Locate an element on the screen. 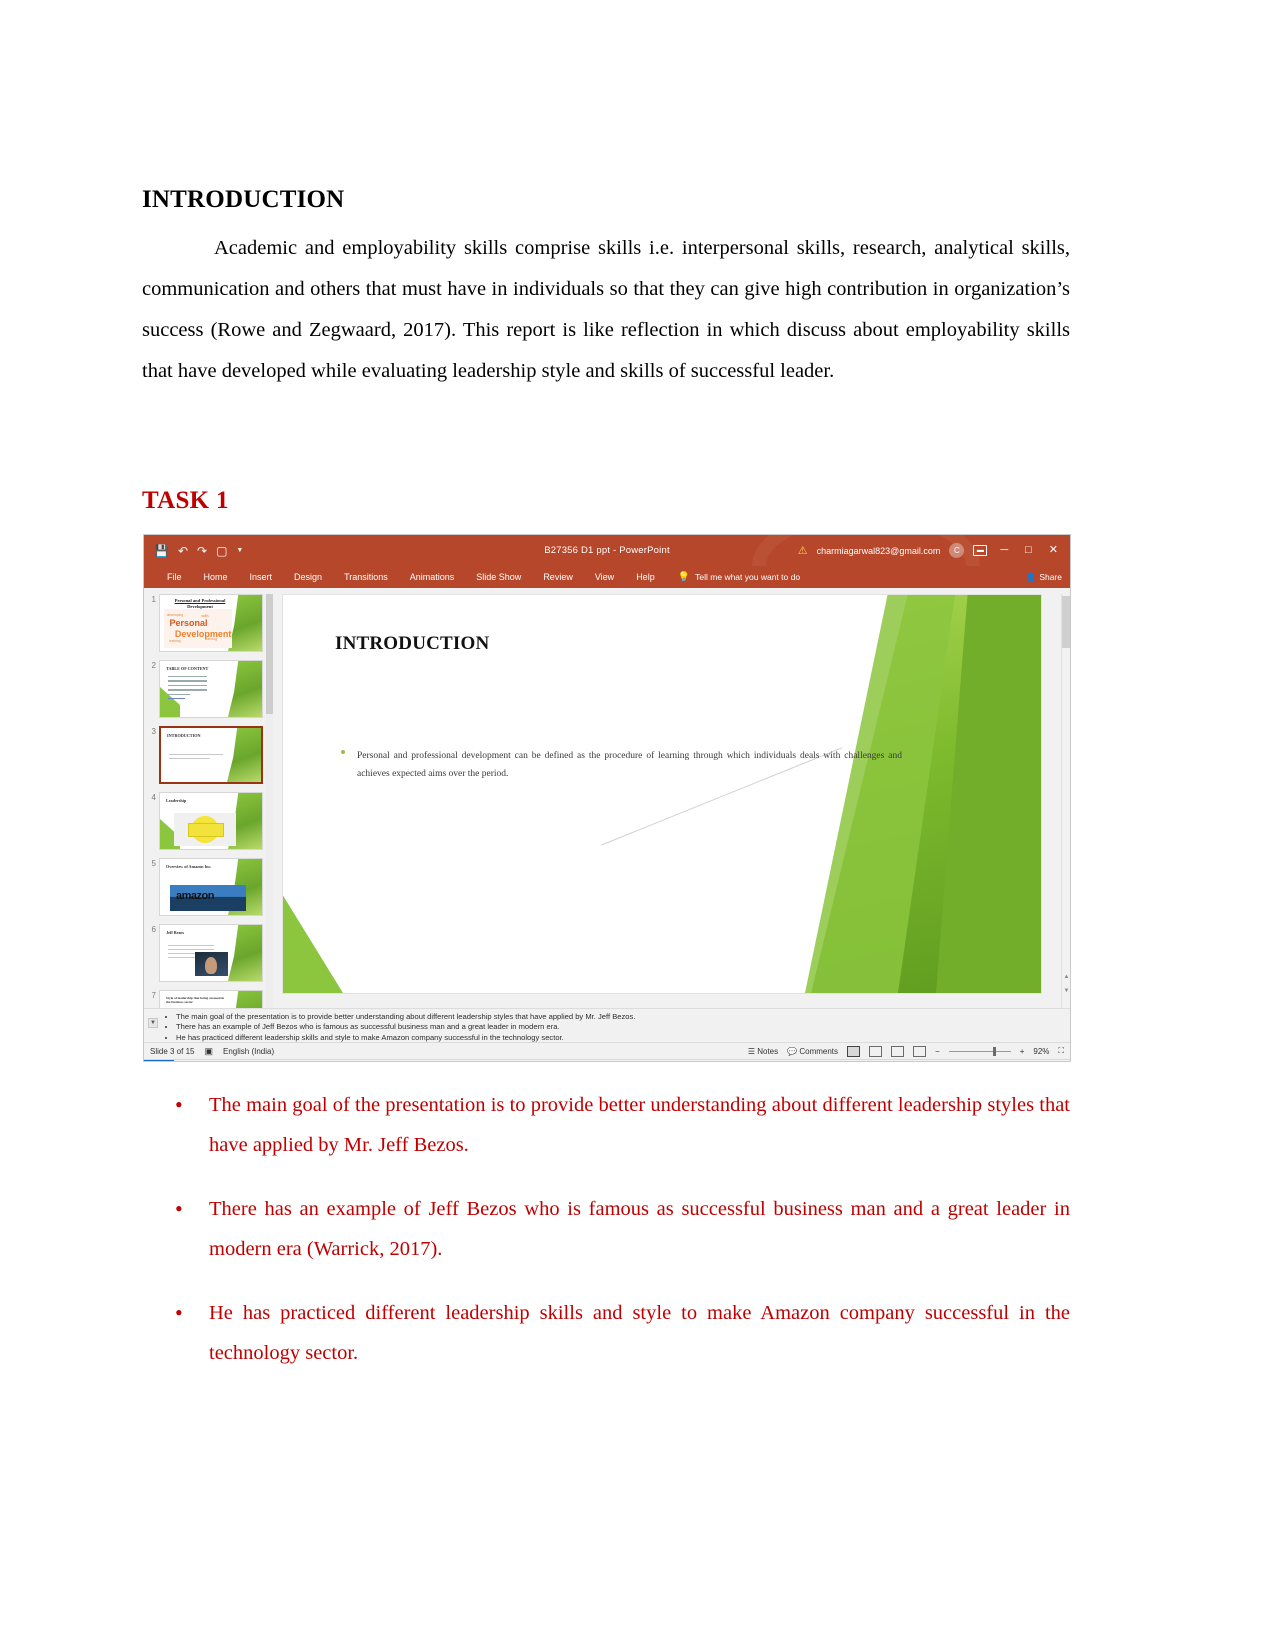 The height and width of the screenshot is (1650, 1275). slide-bullet-marker is located at coordinates (343, 752).